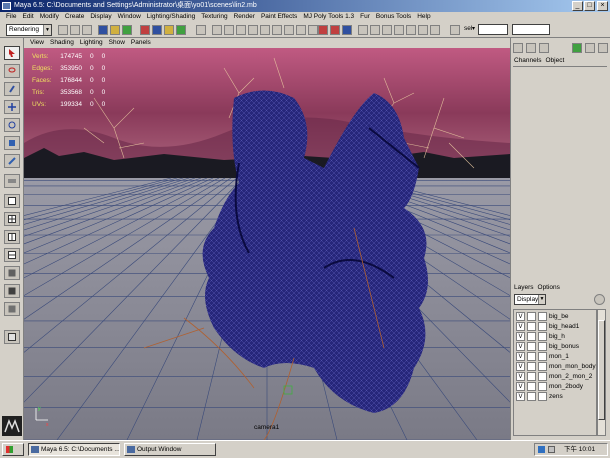  I want to click on layout-custom-button, so click(12, 337).